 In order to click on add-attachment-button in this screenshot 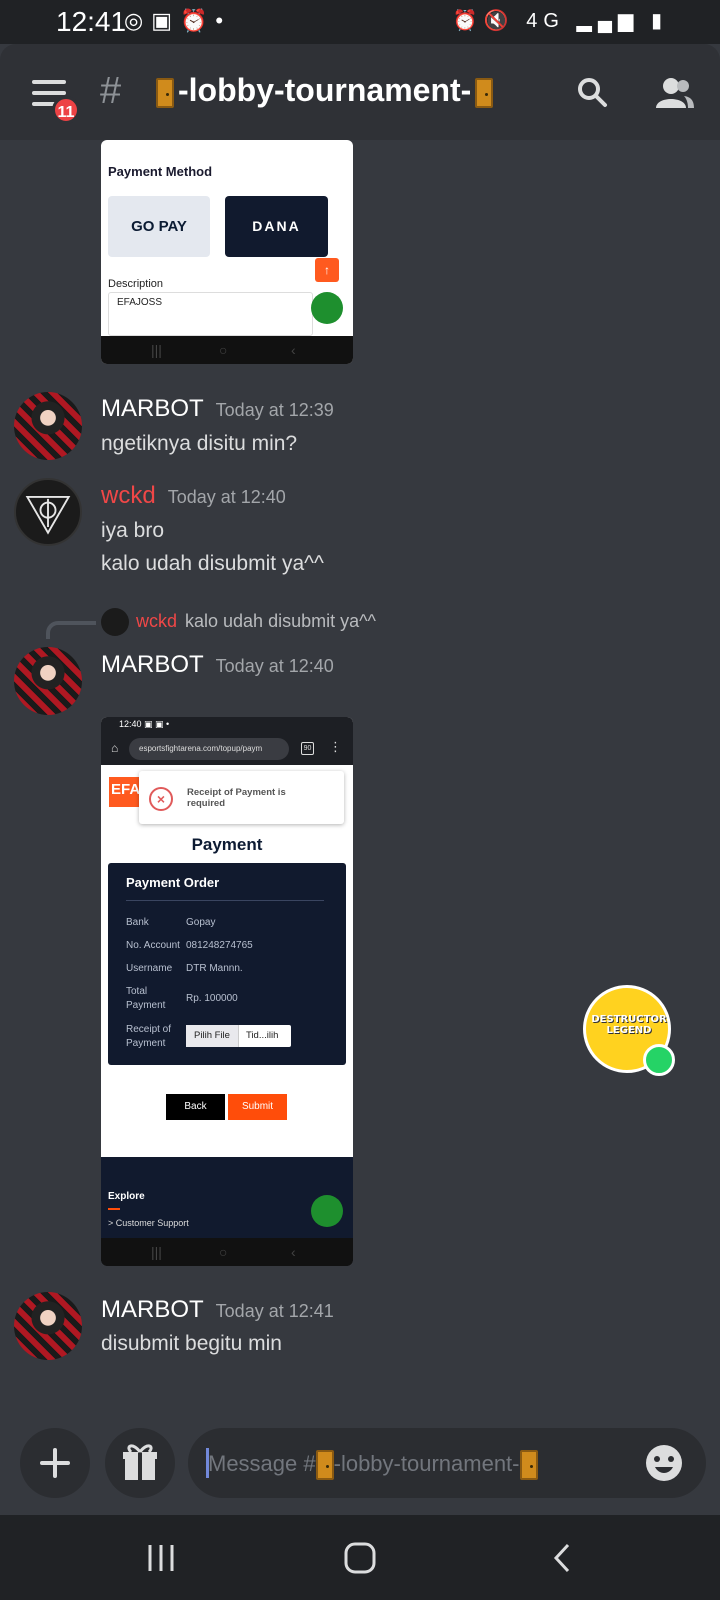, I will do `click(55, 1463)`.